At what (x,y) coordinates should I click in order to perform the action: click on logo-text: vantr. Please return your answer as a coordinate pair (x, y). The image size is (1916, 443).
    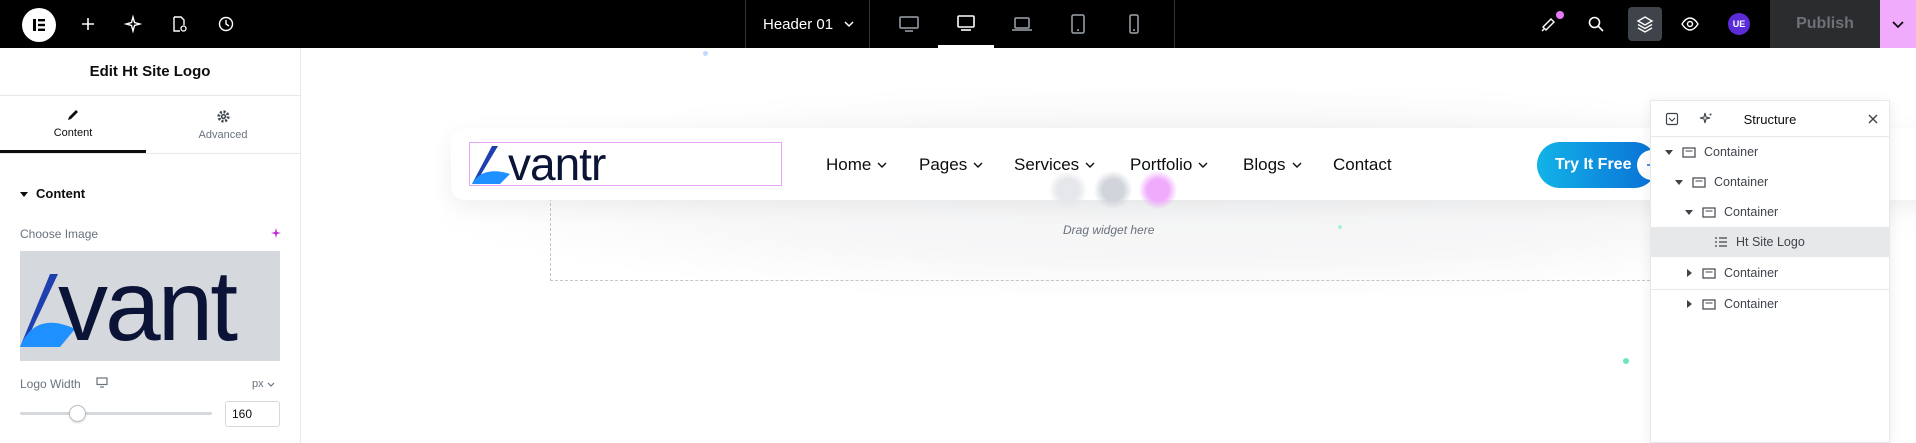
    Looking at the image, I should click on (557, 164).